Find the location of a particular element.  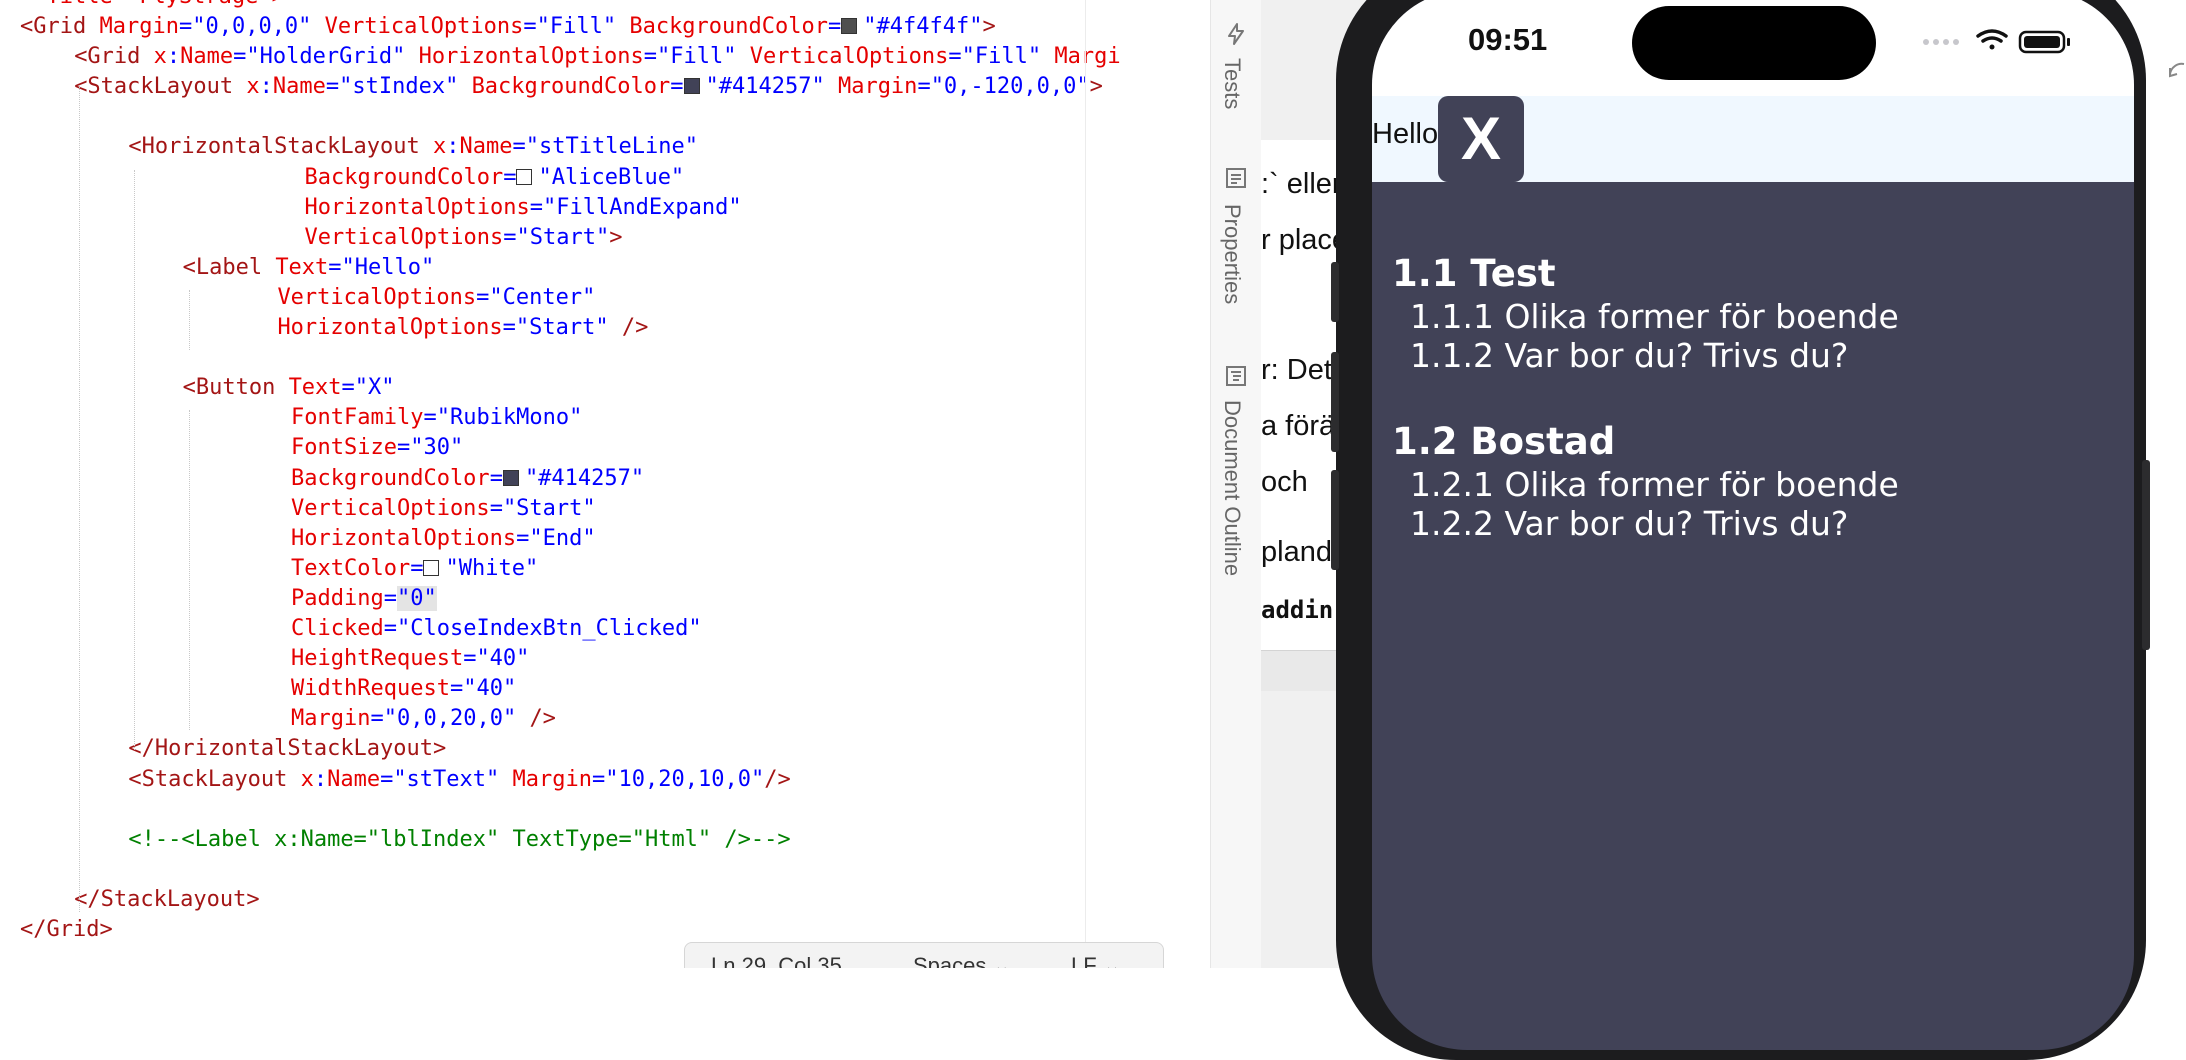

code-line: BackgroundColor= "#414257" is located at coordinates (467, 479).